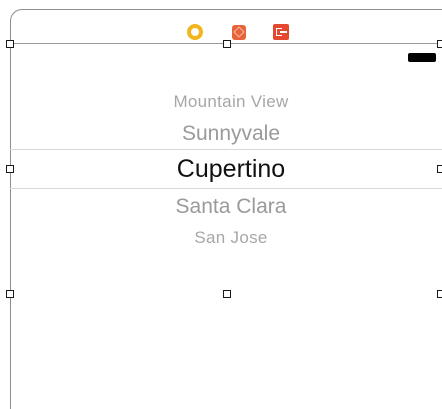 The image size is (442, 409). I want to click on exit-icon, so click(281, 32).